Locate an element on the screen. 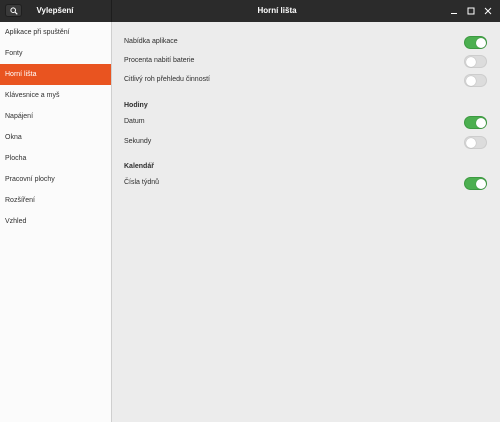 The width and height of the screenshot is (500, 422). page-title: Horní lišta is located at coordinates (277, 10).